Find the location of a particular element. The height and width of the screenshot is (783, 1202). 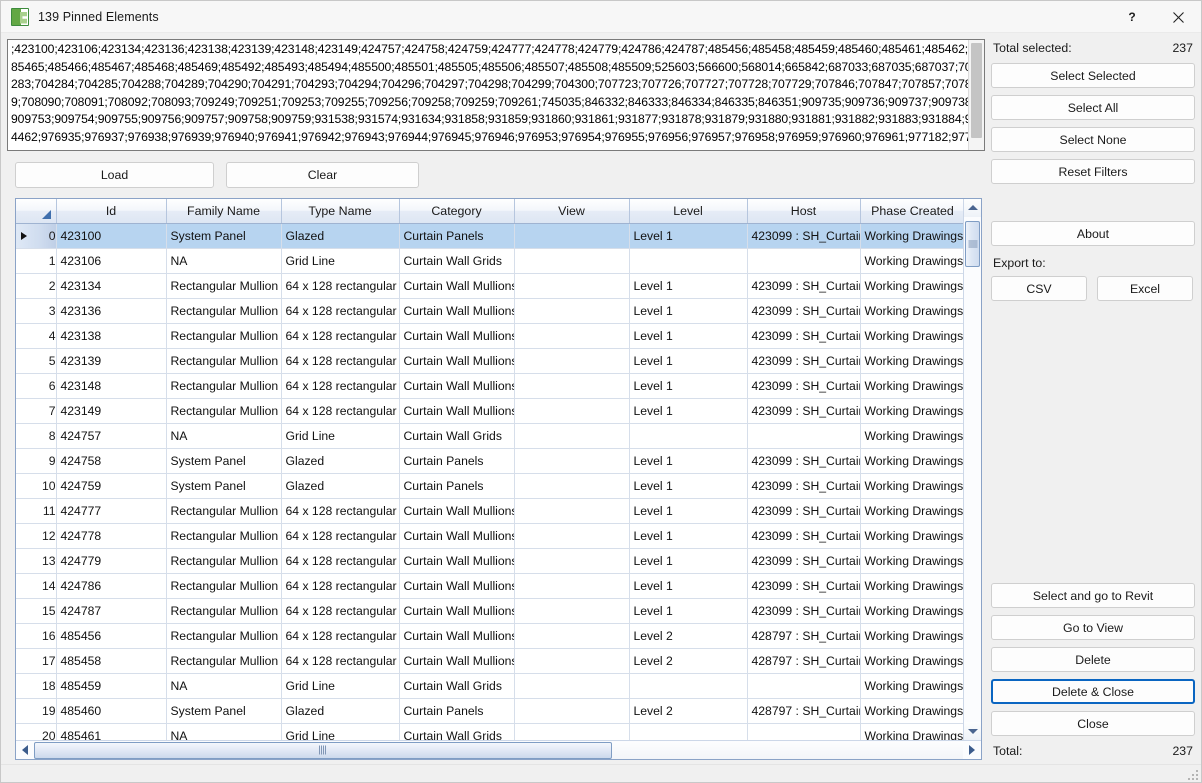

cell-id: 485460 is located at coordinates (111, 711).